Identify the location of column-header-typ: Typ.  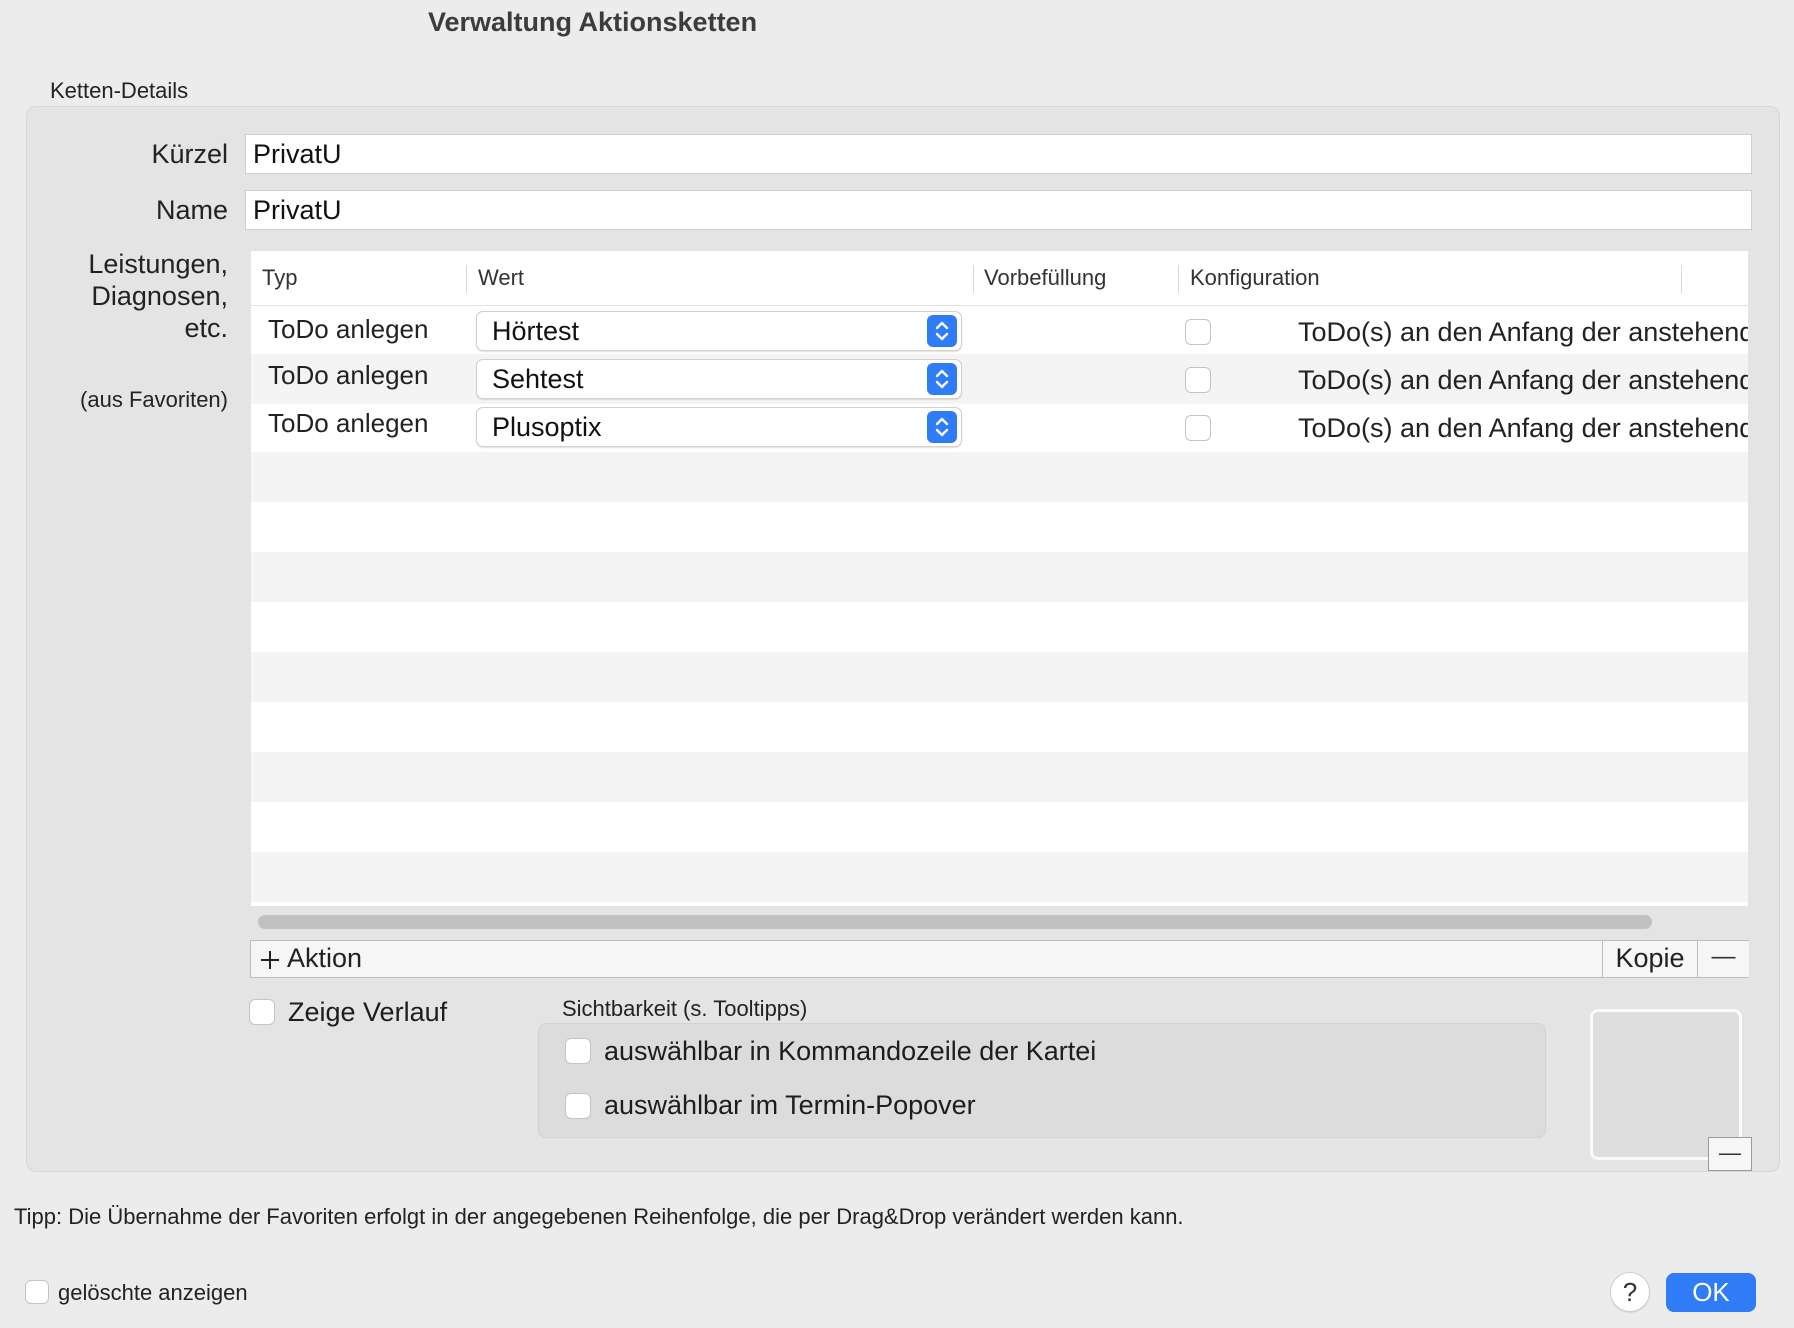
(279, 278).